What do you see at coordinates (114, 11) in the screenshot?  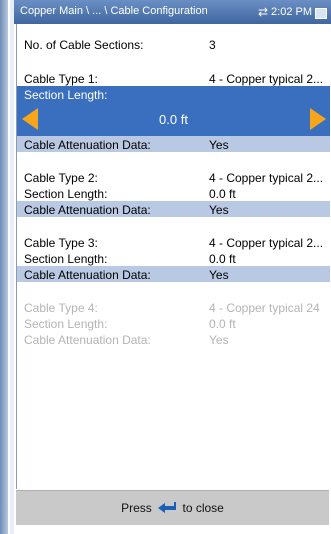 I see `page-title: Copper Main \ ... \ Cable Configuration` at bounding box center [114, 11].